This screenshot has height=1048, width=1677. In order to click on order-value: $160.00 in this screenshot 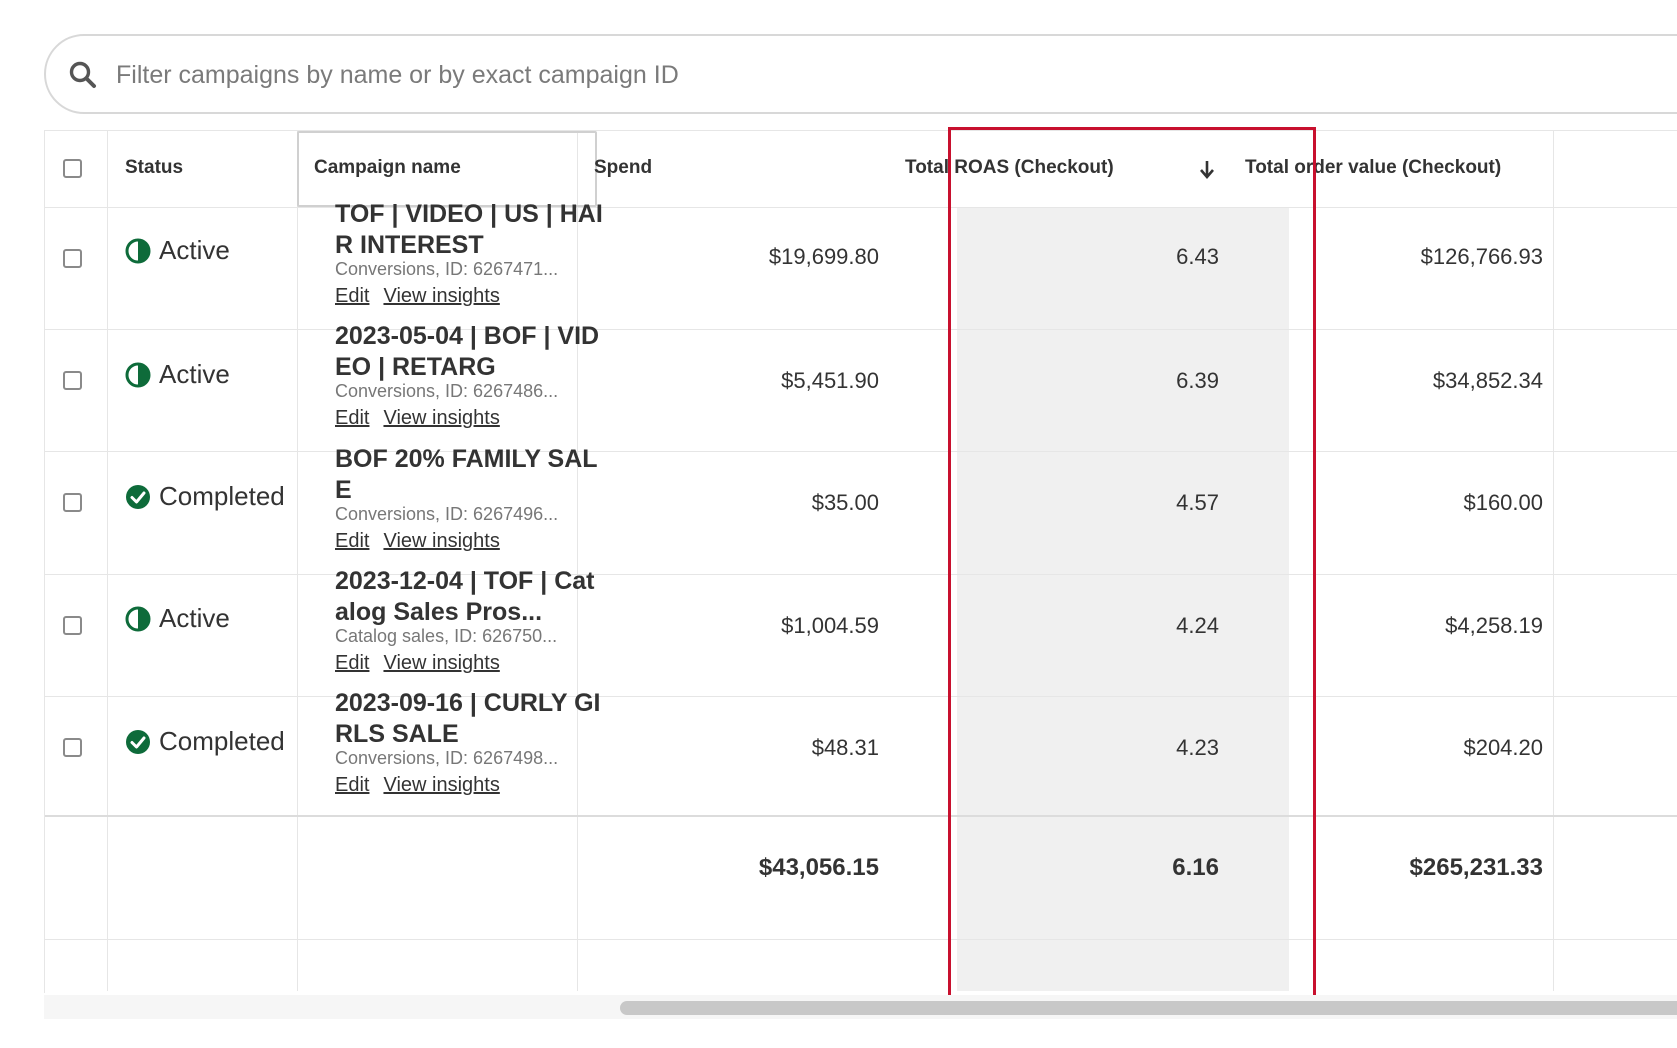, I will do `click(1503, 502)`.